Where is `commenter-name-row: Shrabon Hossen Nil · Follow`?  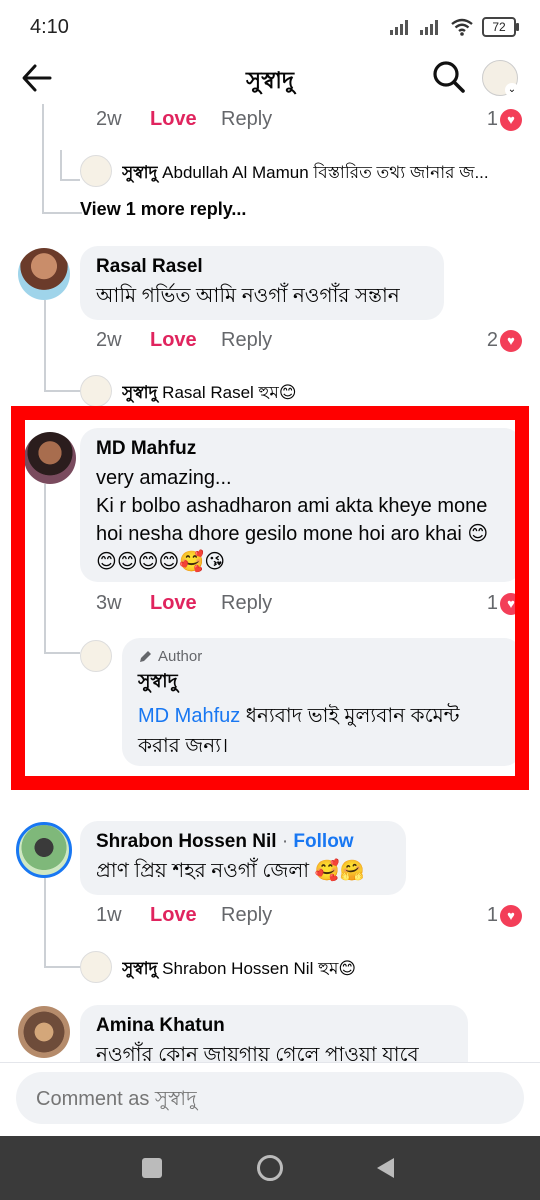 commenter-name-row: Shrabon Hossen Nil · Follow is located at coordinates (225, 841).